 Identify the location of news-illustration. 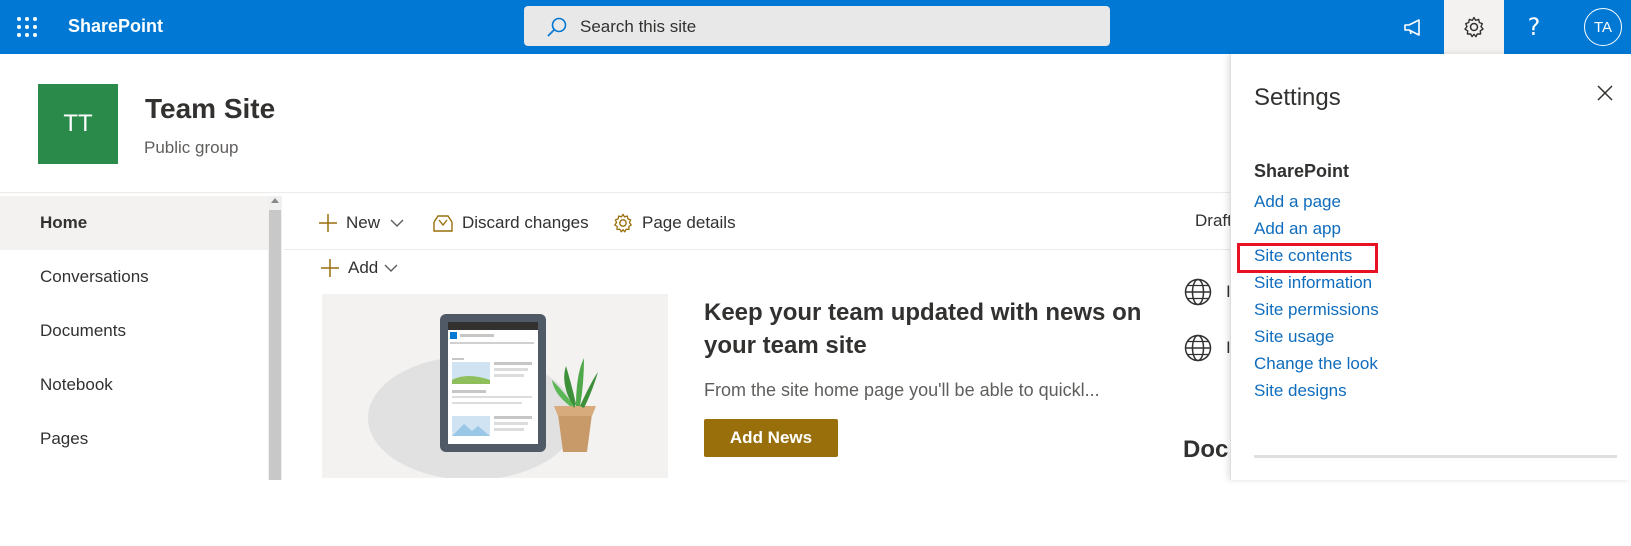
(495, 386).